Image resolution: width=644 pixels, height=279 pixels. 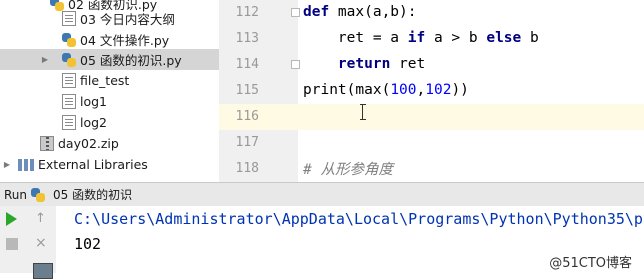 What do you see at coordinates (88, 143) in the screenshot?
I see `tree-item-label: day02.zip` at bounding box center [88, 143].